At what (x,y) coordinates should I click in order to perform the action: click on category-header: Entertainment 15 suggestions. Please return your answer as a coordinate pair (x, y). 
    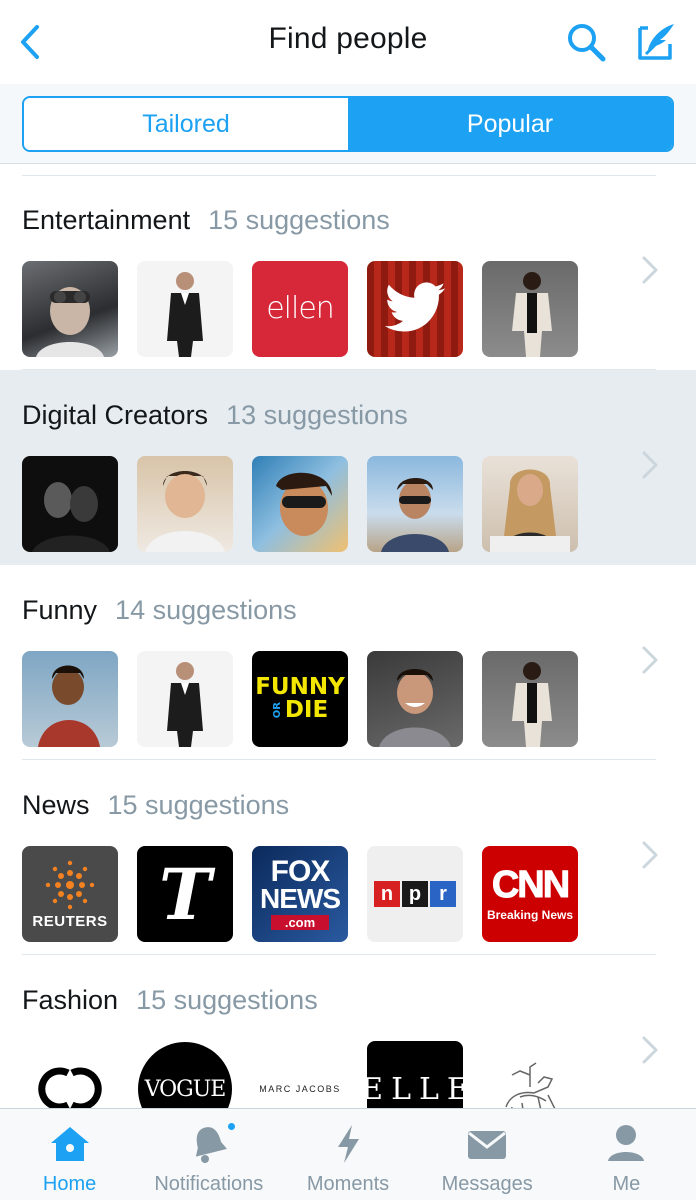
    Looking at the image, I should click on (206, 220).